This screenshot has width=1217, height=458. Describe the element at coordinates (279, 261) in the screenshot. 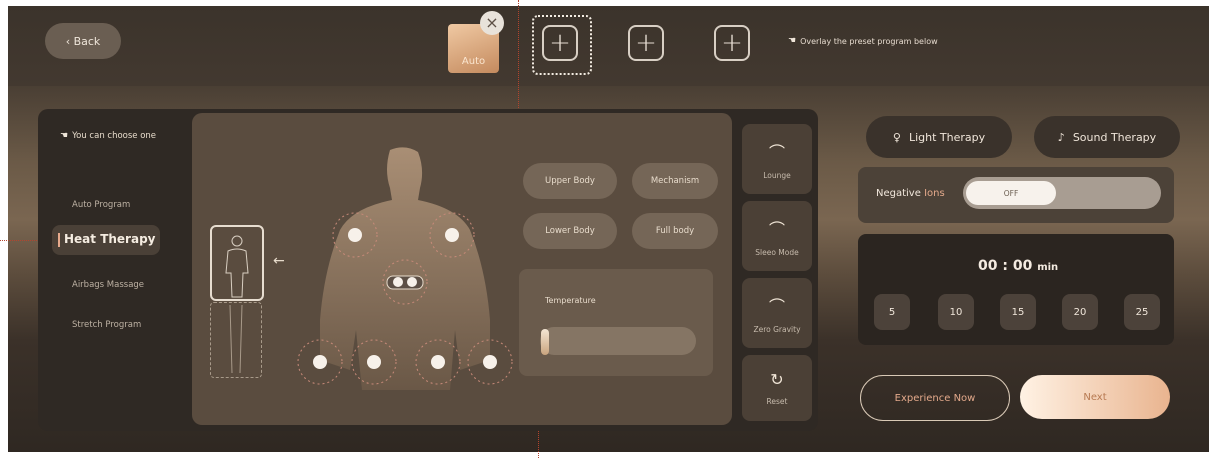

I see `arrow-left-icon: ←` at that location.